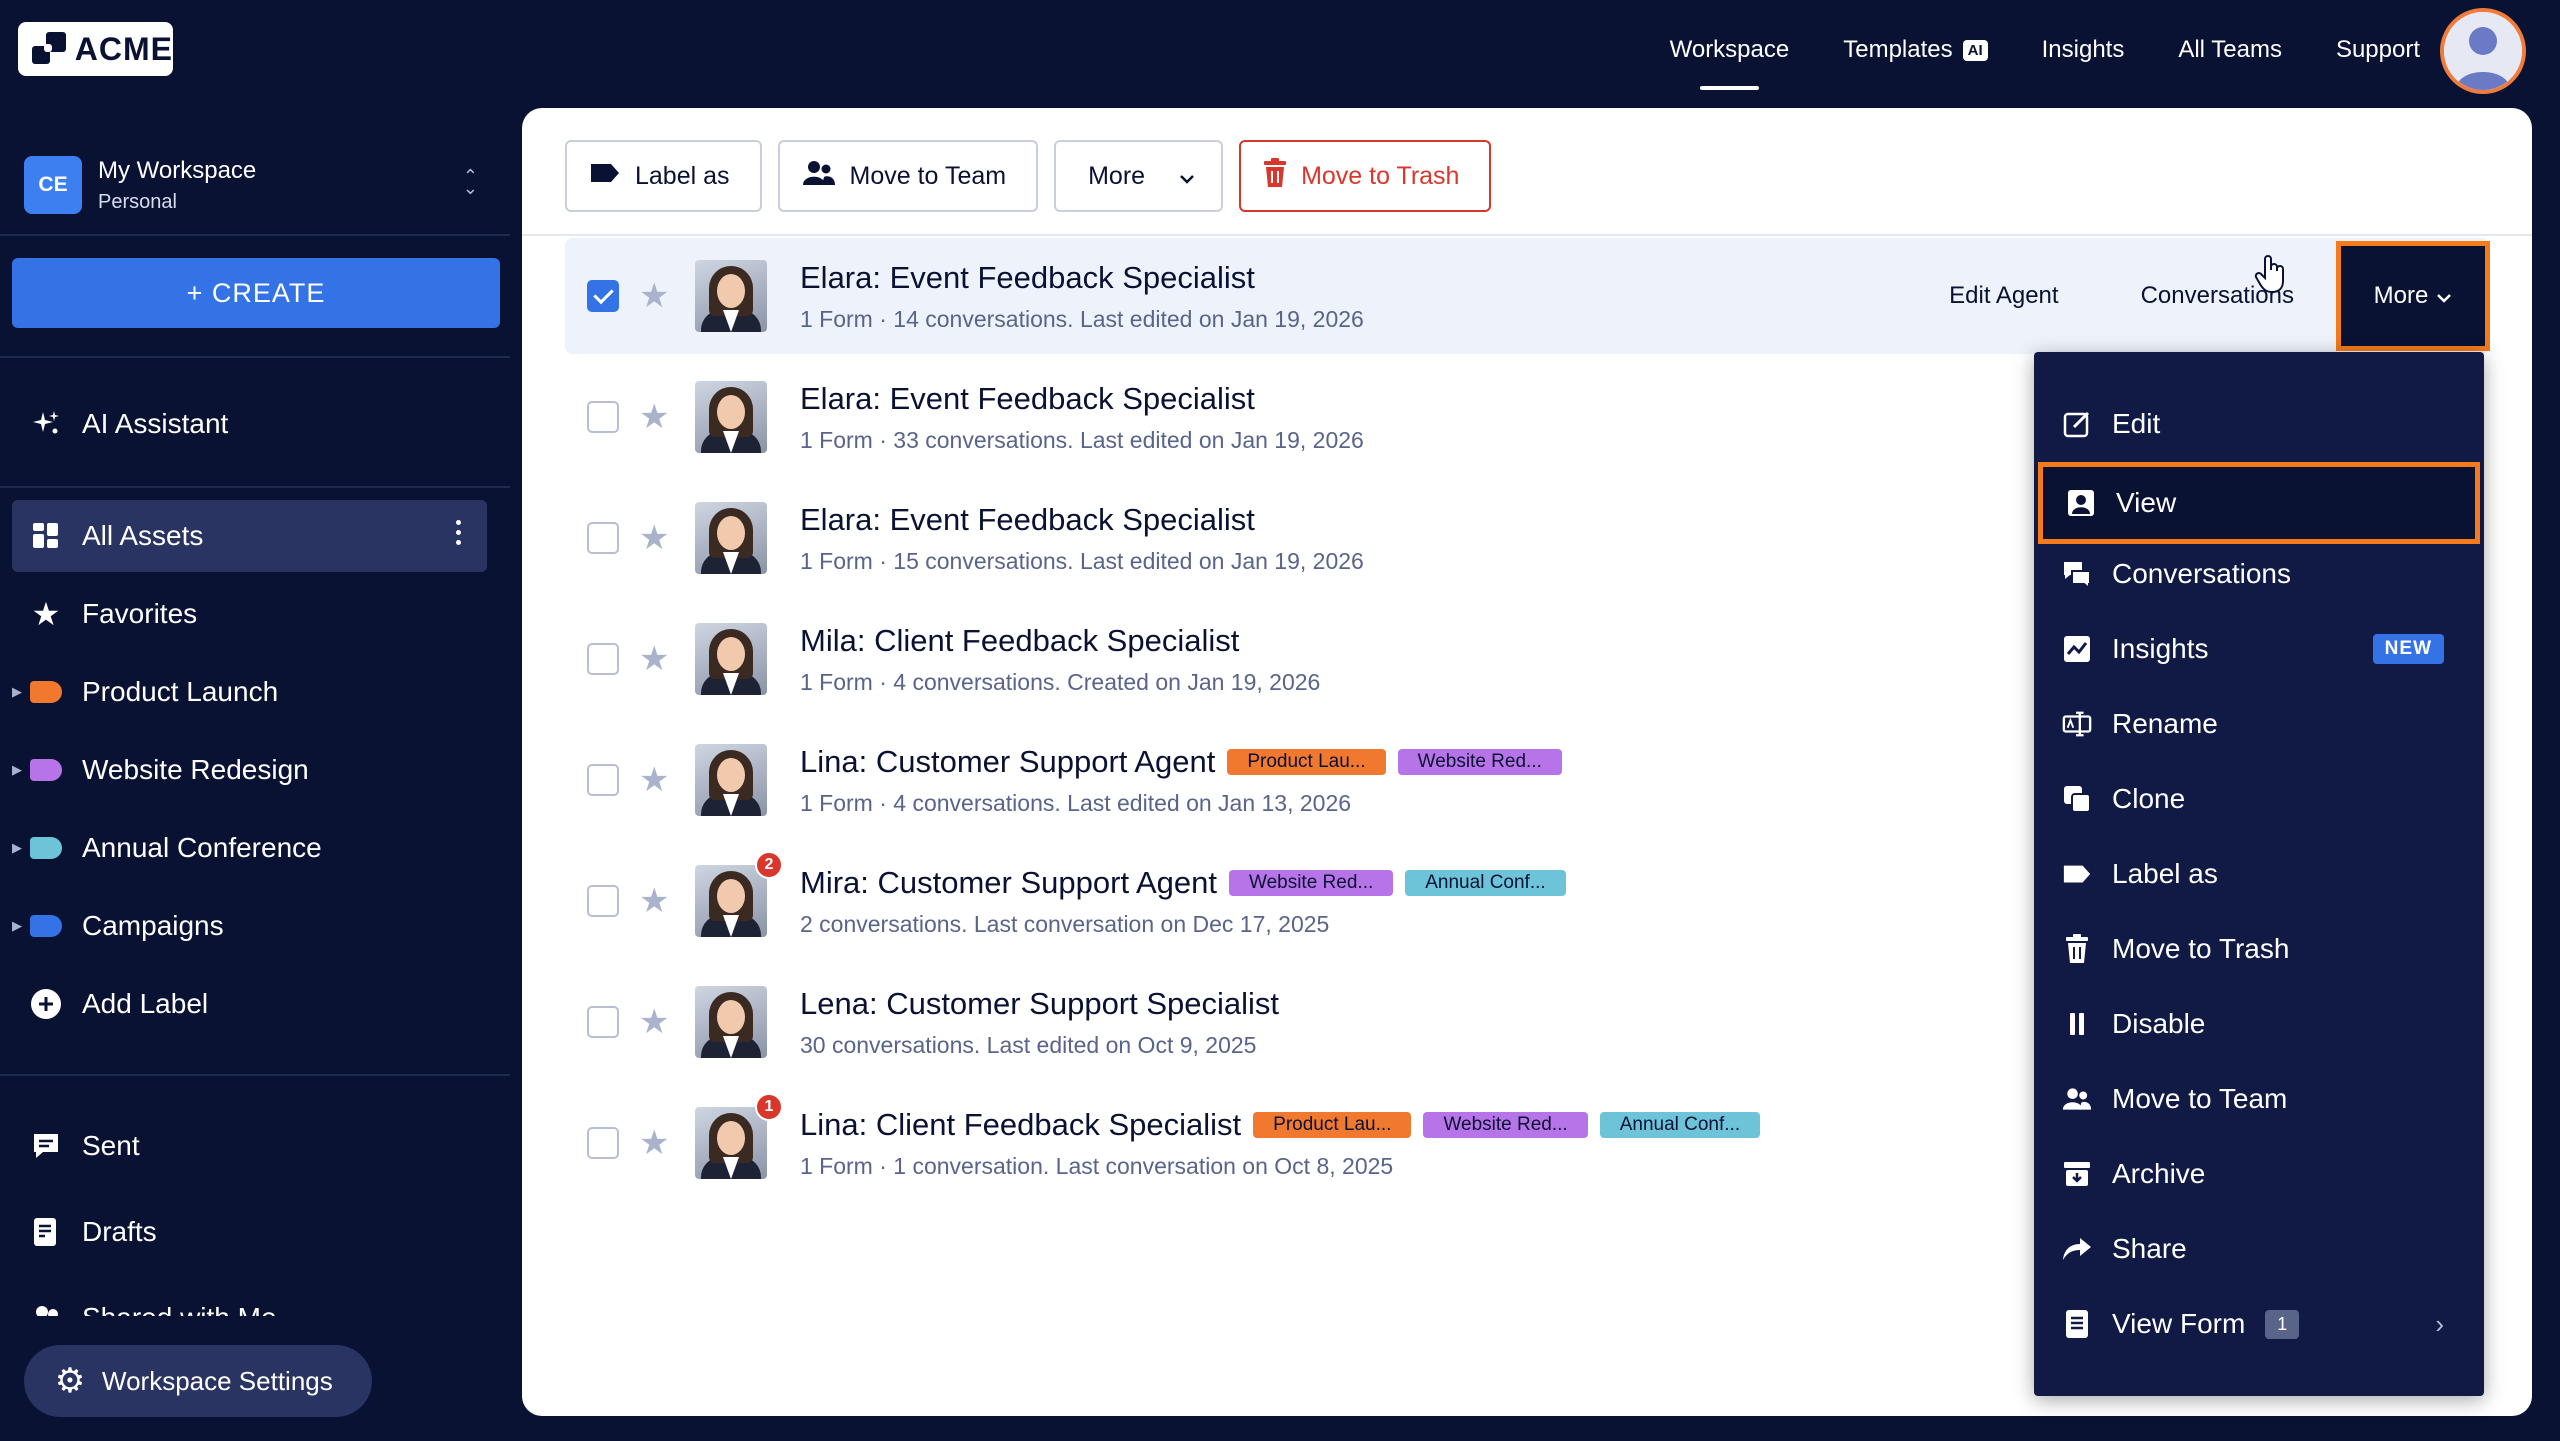 The height and width of the screenshot is (1441, 2560). Describe the element at coordinates (2378, 50) in the screenshot. I see `nav-support: Support` at that location.